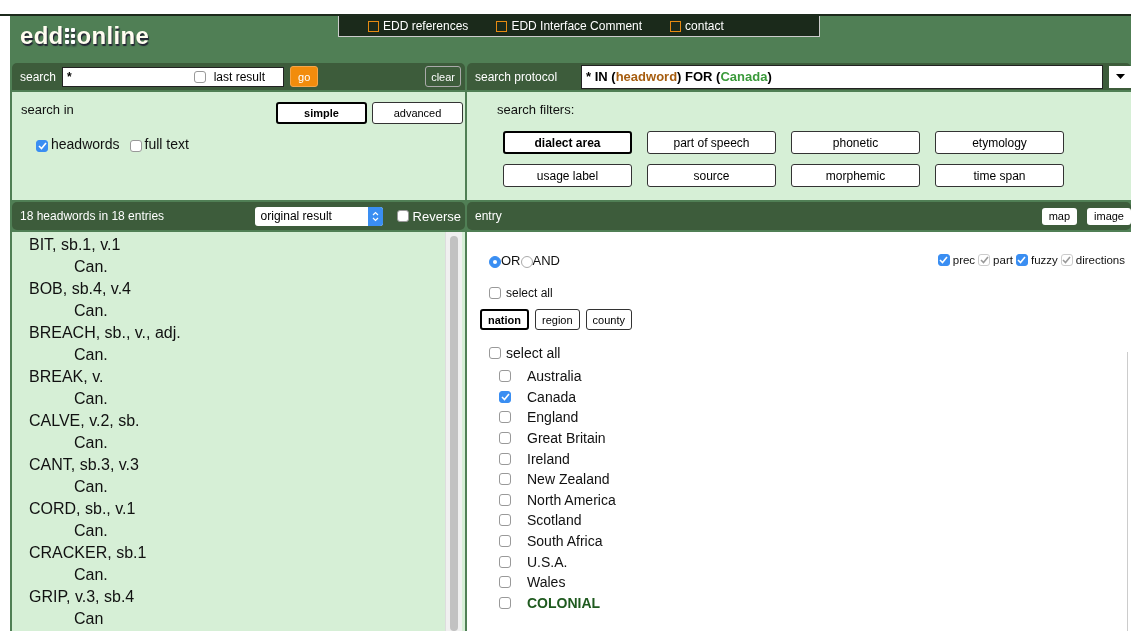 This screenshot has width=1131, height=631. What do you see at coordinates (436, 216) in the screenshot?
I see `checkbox-label: Reverse` at bounding box center [436, 216].